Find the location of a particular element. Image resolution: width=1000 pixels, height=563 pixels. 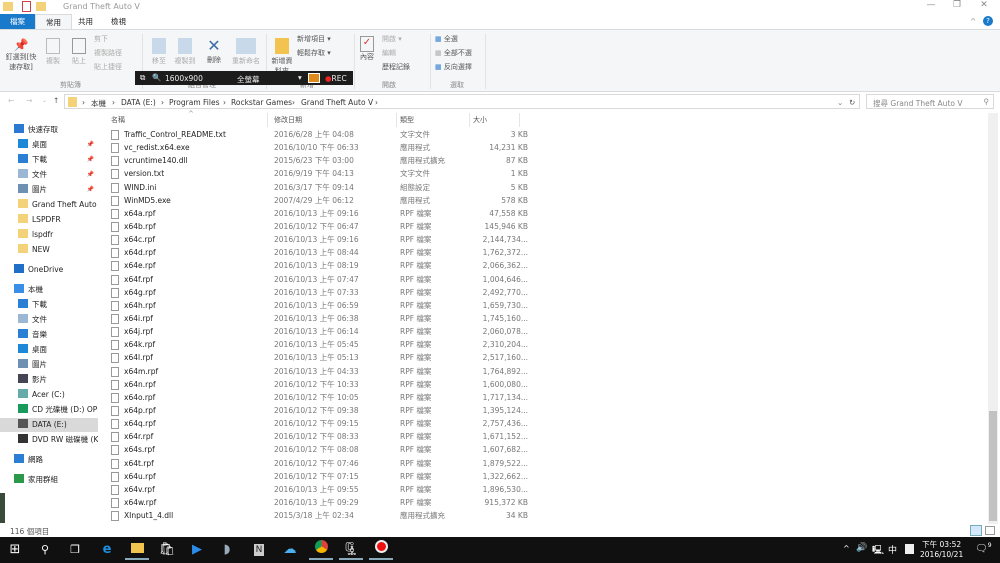

nav-item: Grand Theft Auto V is located at coordinates (49, 205).